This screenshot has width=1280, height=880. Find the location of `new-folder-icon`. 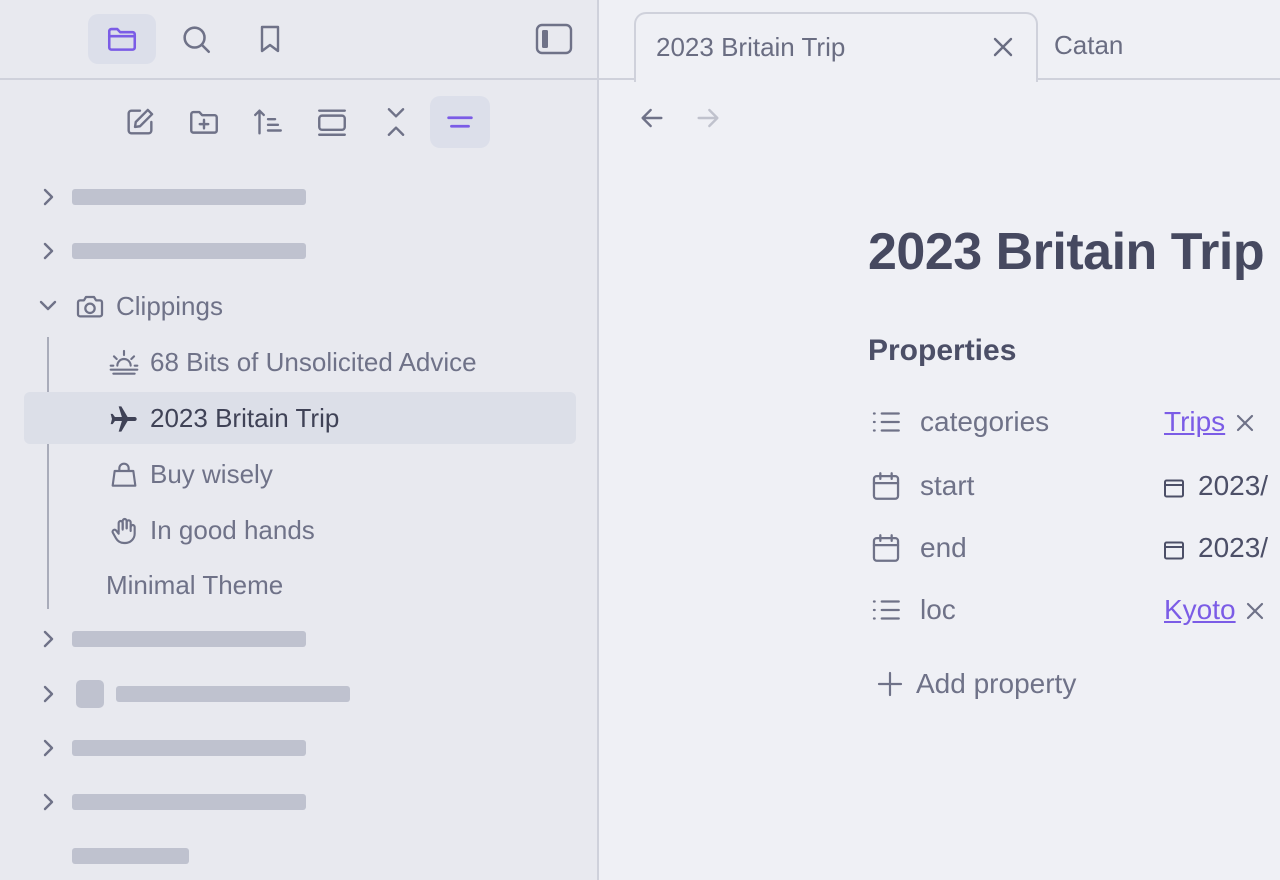

new-folder-icon is located at coordinates (204, 122).